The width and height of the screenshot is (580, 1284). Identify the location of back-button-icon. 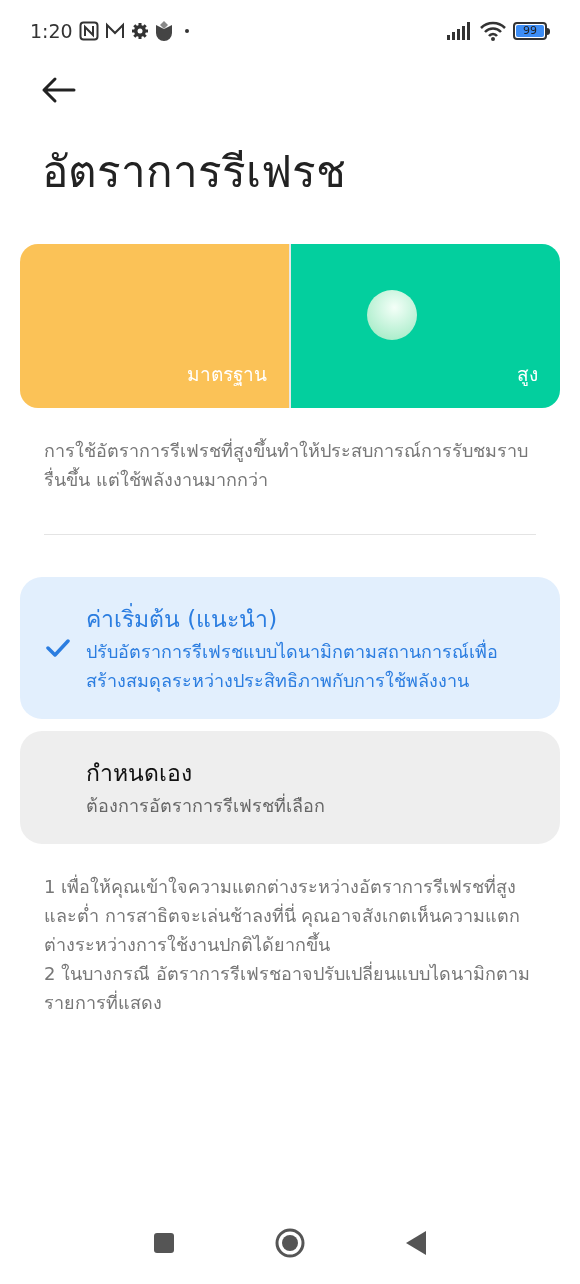
(416, 1243).